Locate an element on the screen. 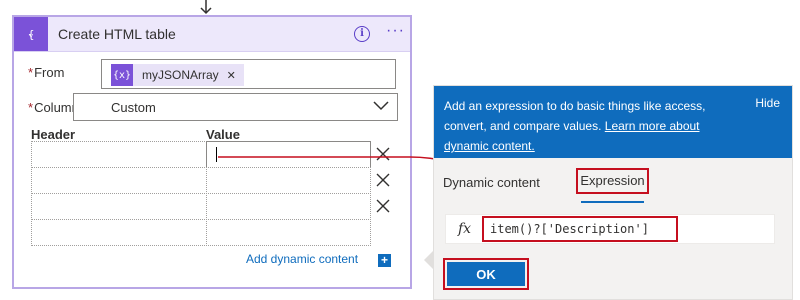  chevron-down-icon is located at coordinates (381, 106).